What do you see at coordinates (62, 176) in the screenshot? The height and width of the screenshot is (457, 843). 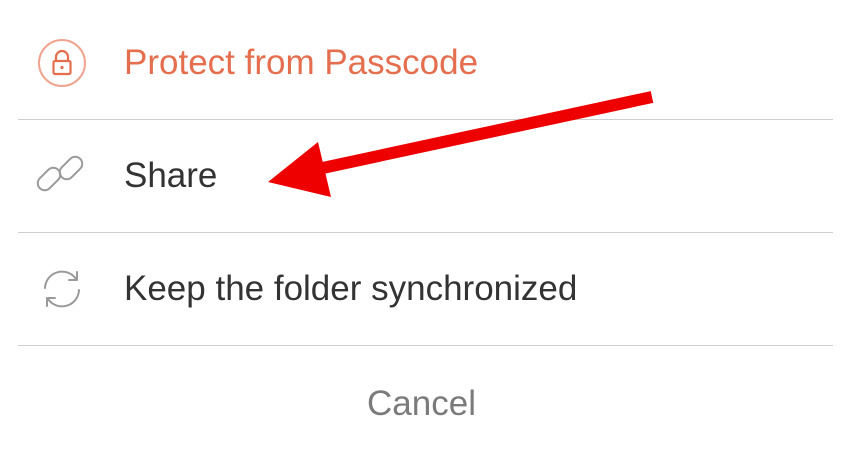 I see `link-icon` at bounding box center [62, 176].